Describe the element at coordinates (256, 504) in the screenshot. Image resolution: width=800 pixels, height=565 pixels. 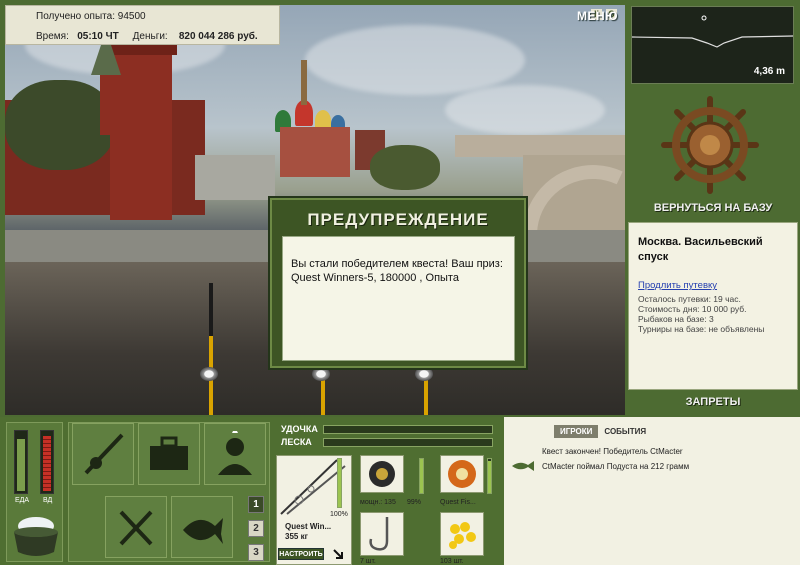
I see `slot-1-button: 1` at that location.